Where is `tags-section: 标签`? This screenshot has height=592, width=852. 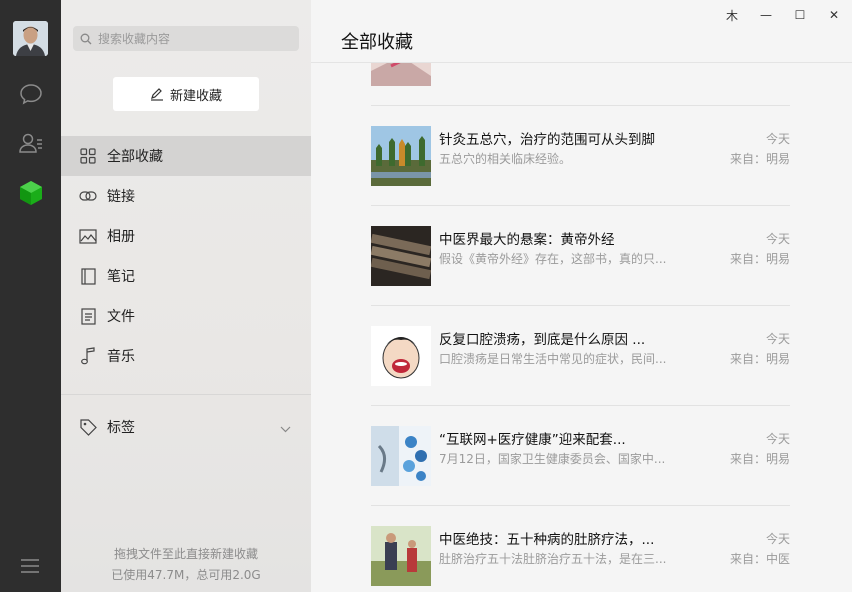 tags-section: 标签 is located at coordinates (186, 427).